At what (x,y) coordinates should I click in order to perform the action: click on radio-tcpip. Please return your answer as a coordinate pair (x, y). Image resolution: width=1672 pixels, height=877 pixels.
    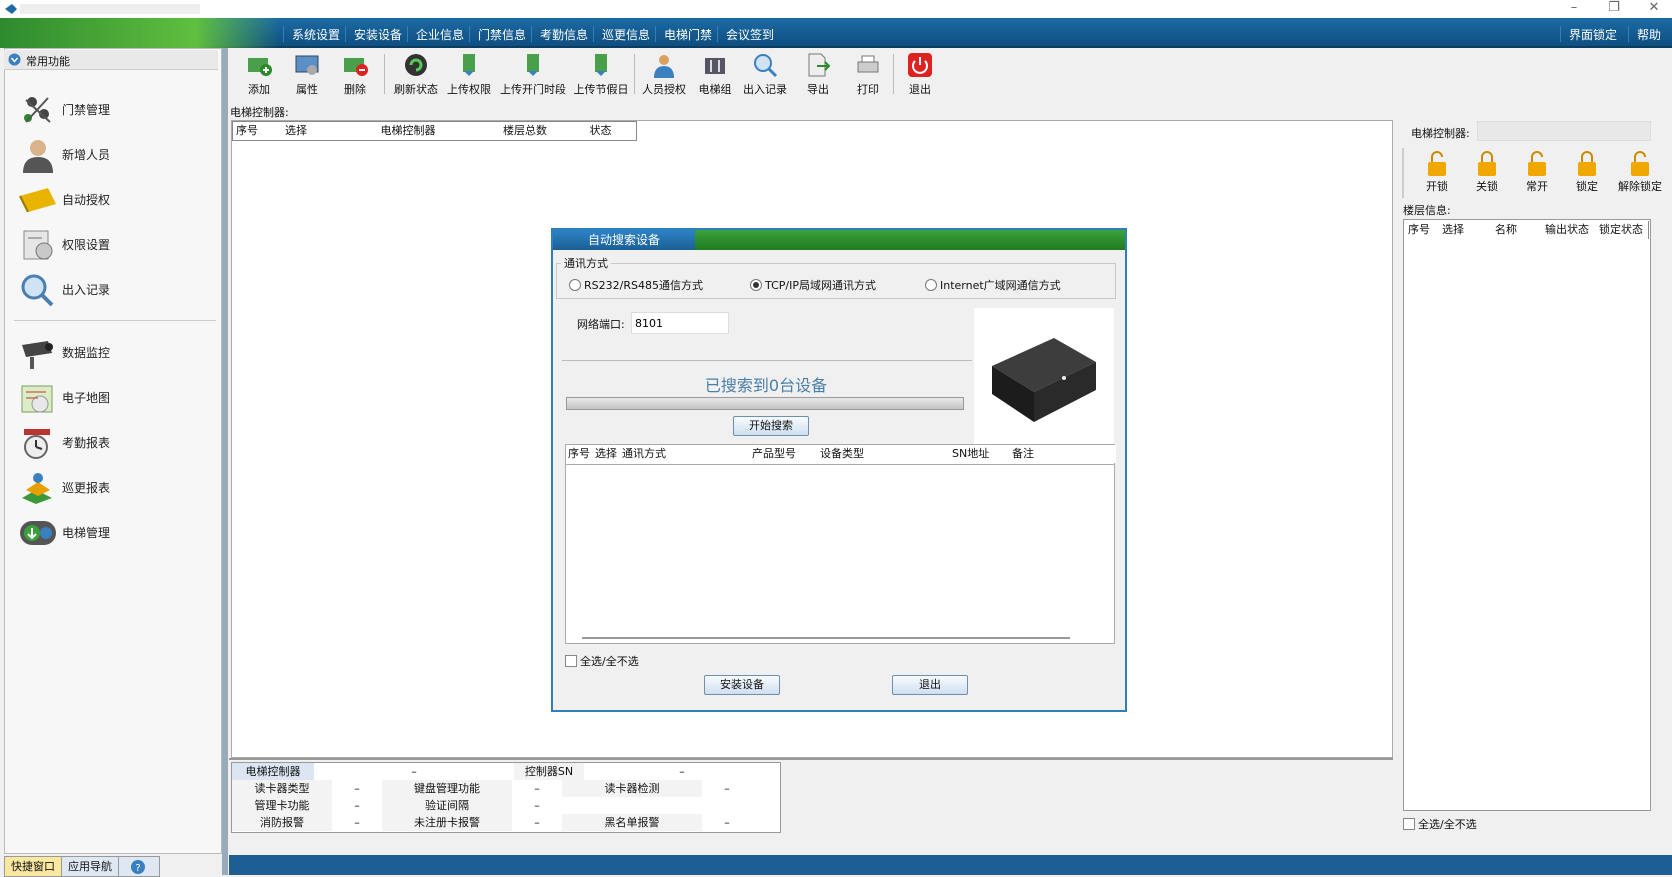
    Looking at the image, I should click on (756, 285).